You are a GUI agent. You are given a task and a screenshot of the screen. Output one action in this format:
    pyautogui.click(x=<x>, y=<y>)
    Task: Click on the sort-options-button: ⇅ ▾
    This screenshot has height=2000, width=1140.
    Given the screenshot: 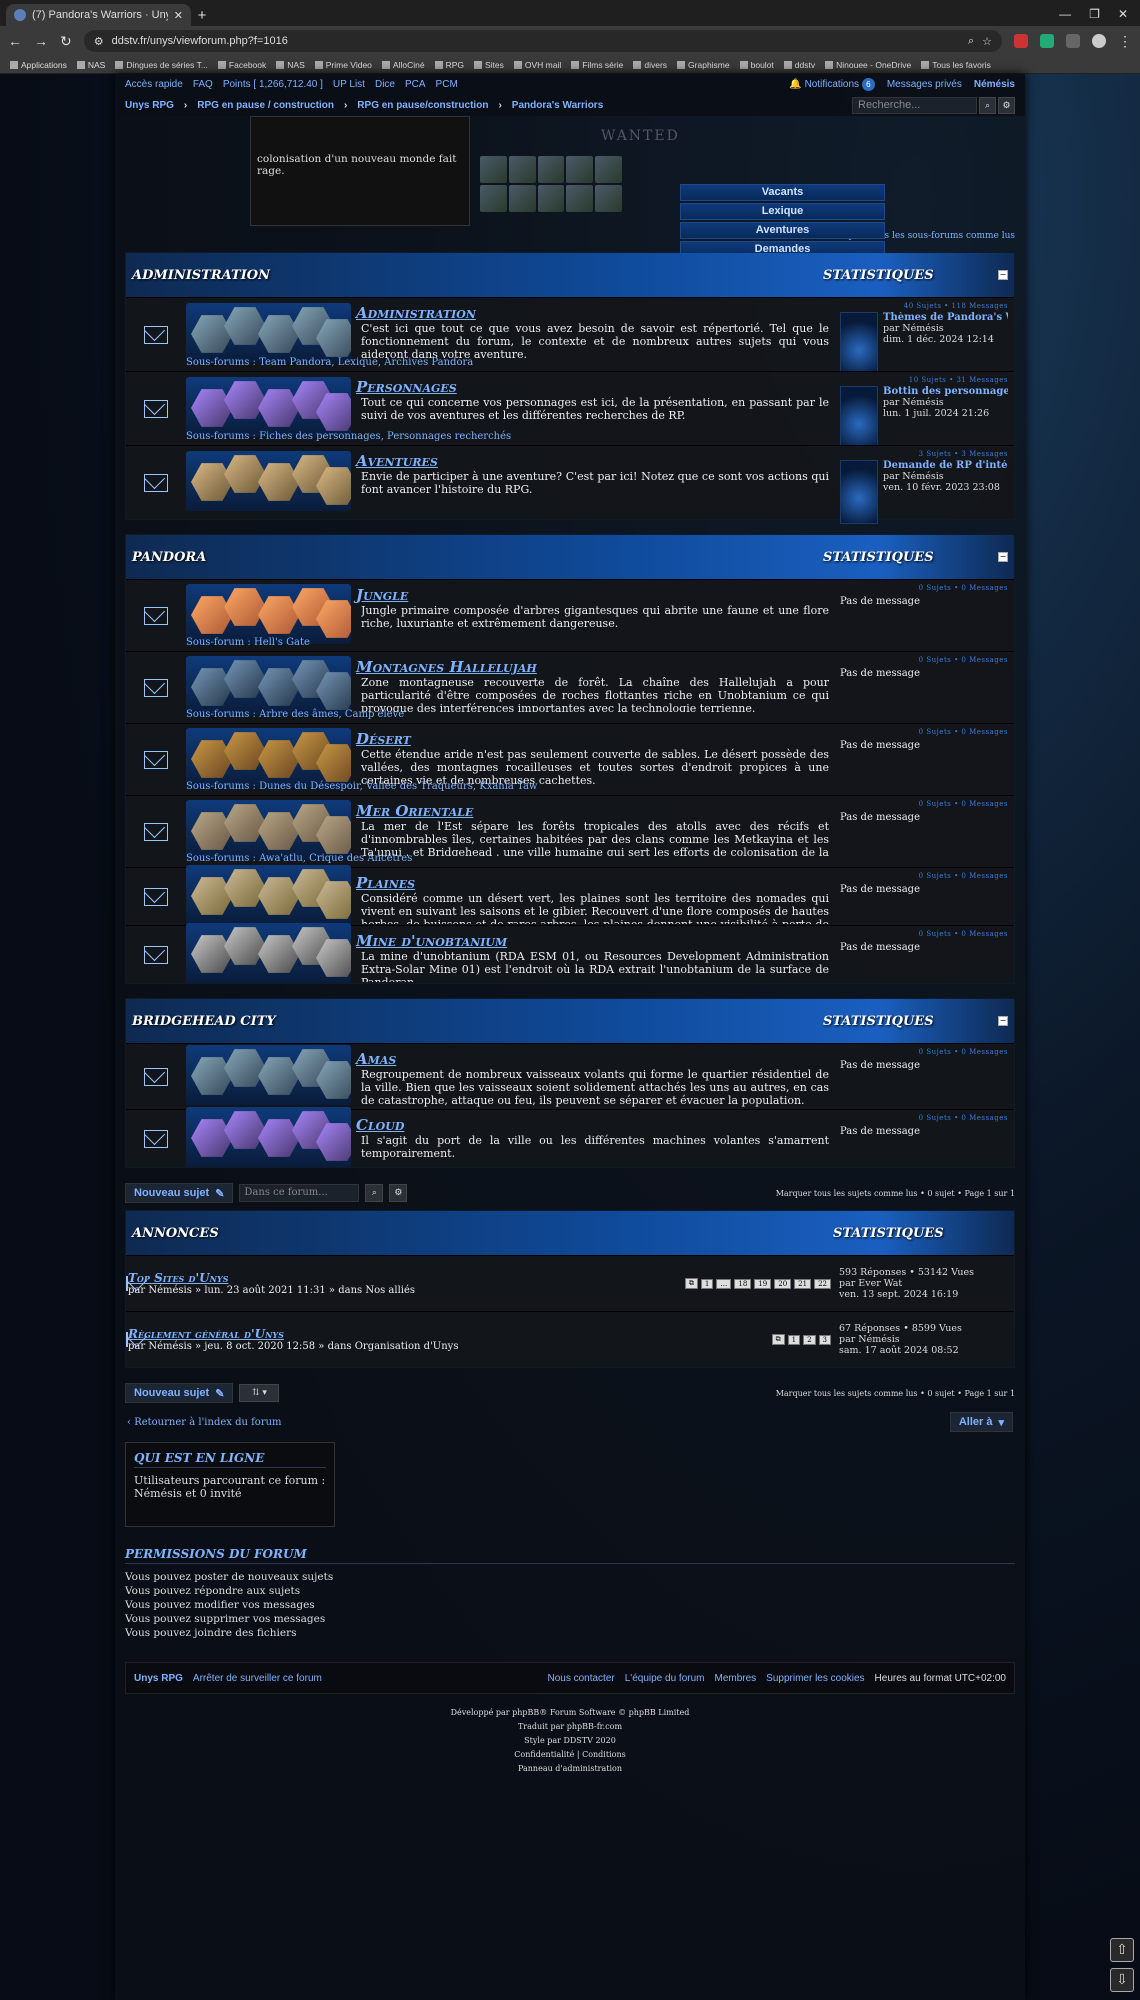 What is the action you would take?
    pyautogui.click(x=259, y=1393)
    